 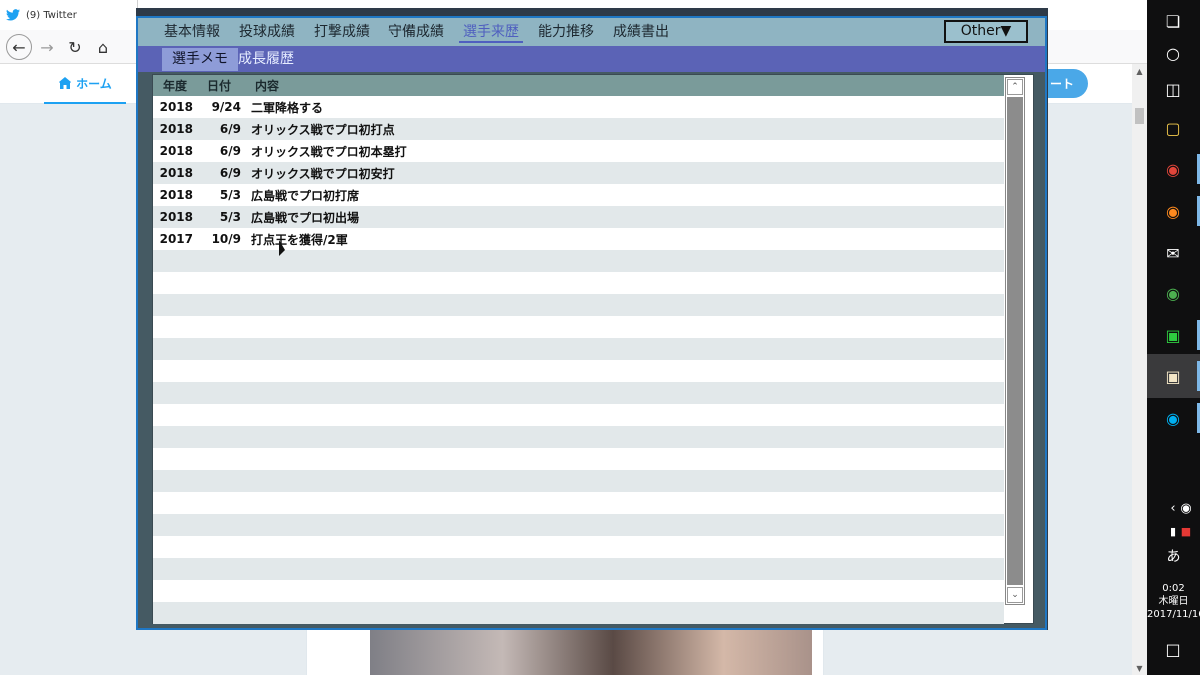 I want to click on cell-content: 打点王を獲得/2軍, so click(x=299, y=239).